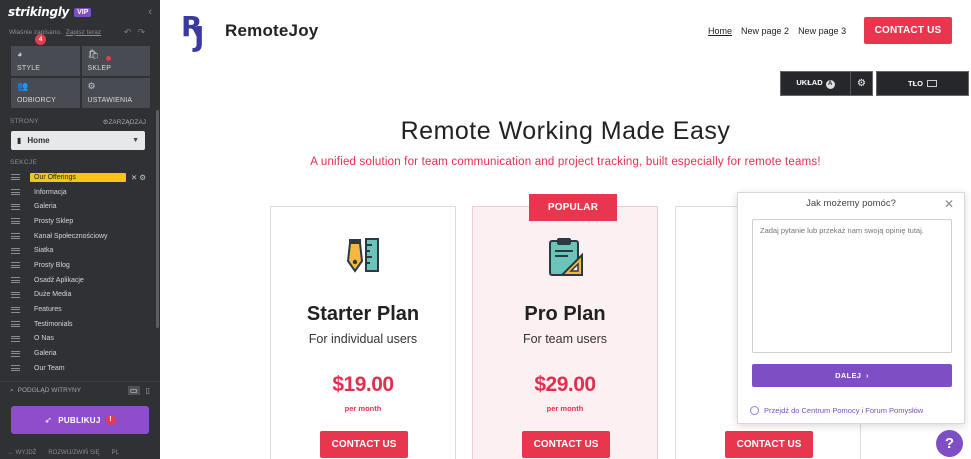  What do you see at coordinates (134, 390) in the screenshot?
I see `desktop-icon: ▭` at bounding box center [134, 390].